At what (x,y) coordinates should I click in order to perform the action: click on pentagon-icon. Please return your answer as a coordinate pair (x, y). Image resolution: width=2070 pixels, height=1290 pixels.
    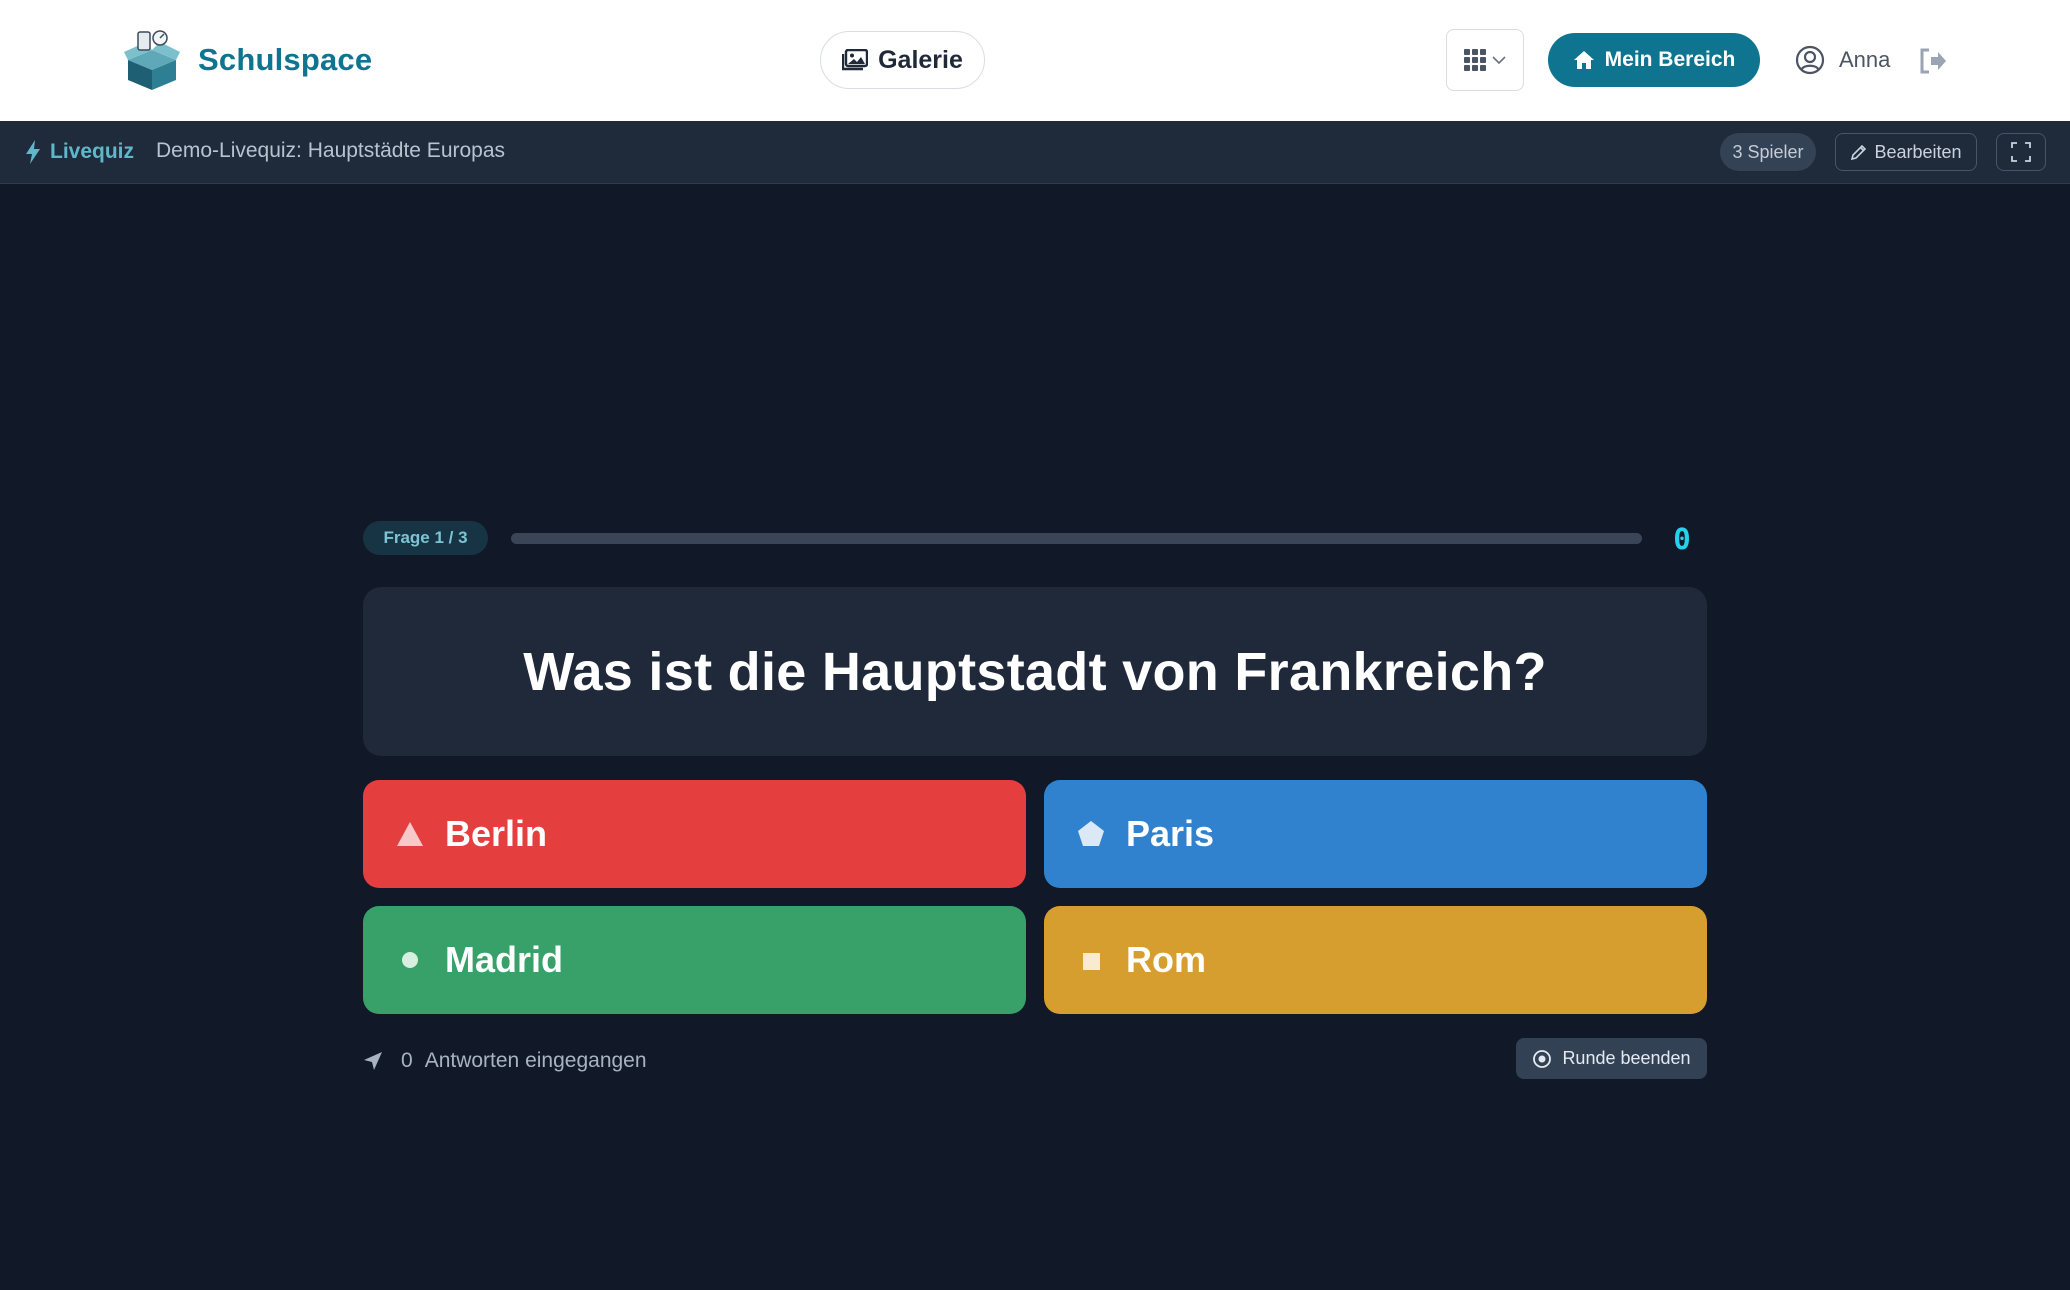
    Looking at the image, I should click on (1091, 834).